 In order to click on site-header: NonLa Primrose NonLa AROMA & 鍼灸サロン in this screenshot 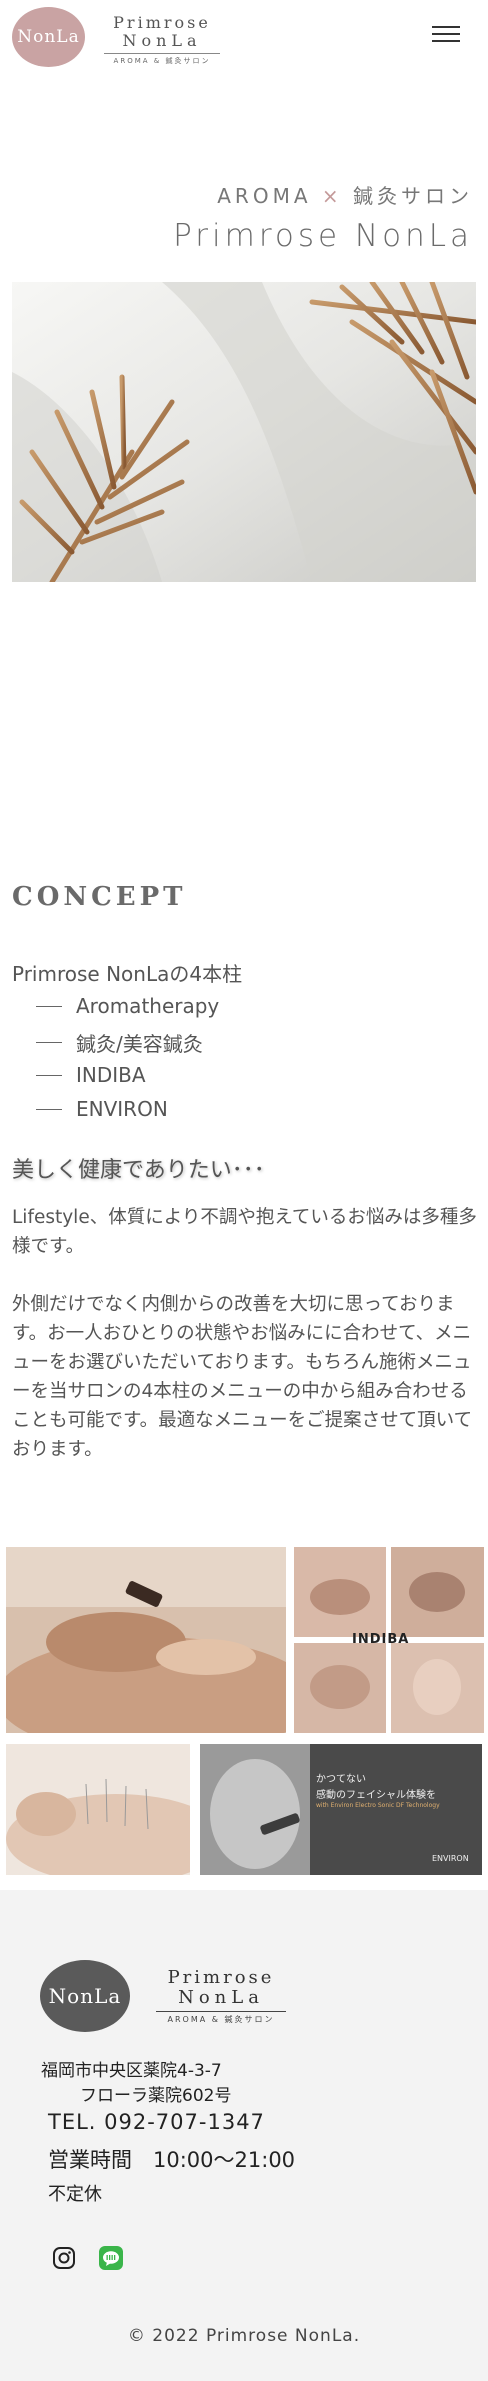, I will do `click(244, 37)`.